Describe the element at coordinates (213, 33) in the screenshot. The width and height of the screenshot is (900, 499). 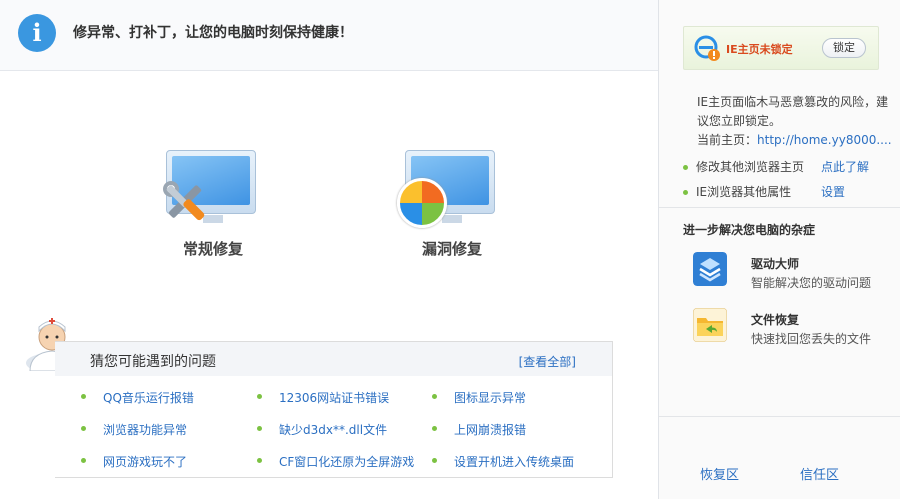
I see `page-title: 修异常、打补丁，让您的电脑时刻保持健康！` at that location.